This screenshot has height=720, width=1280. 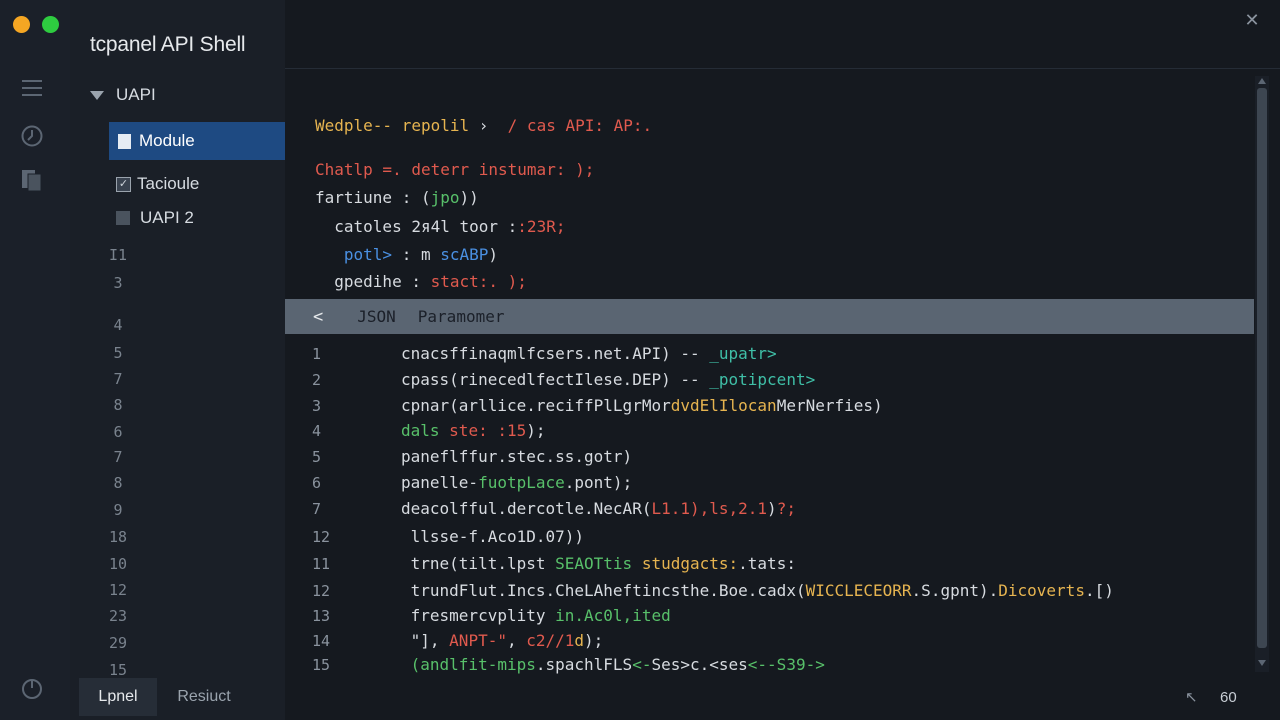 What do you see at coordinates (118, 353) in the screenshot?
I see `gutter-number: 5` at bounding box center [118, 353].